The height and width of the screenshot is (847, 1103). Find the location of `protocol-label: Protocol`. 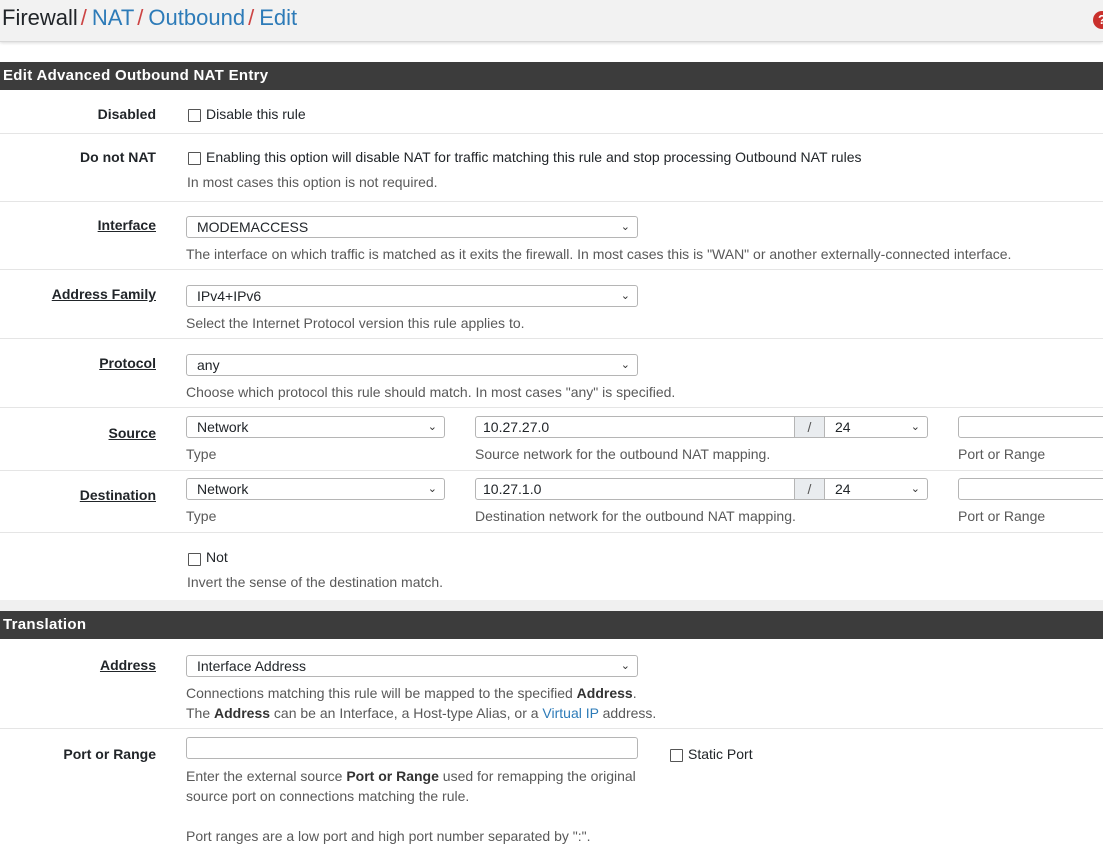

protocol-label: Protocol is located at coordinates (127, 363).